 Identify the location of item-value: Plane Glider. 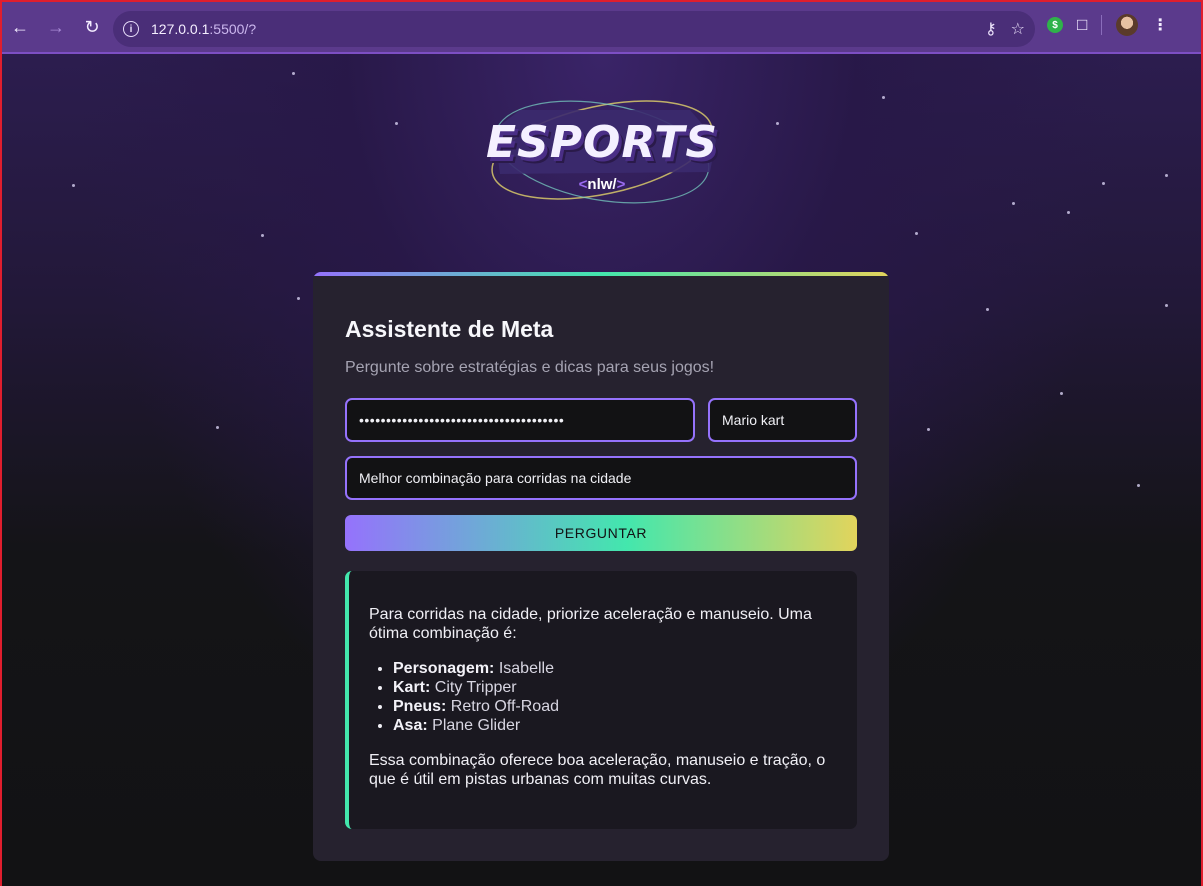
(476, 725).